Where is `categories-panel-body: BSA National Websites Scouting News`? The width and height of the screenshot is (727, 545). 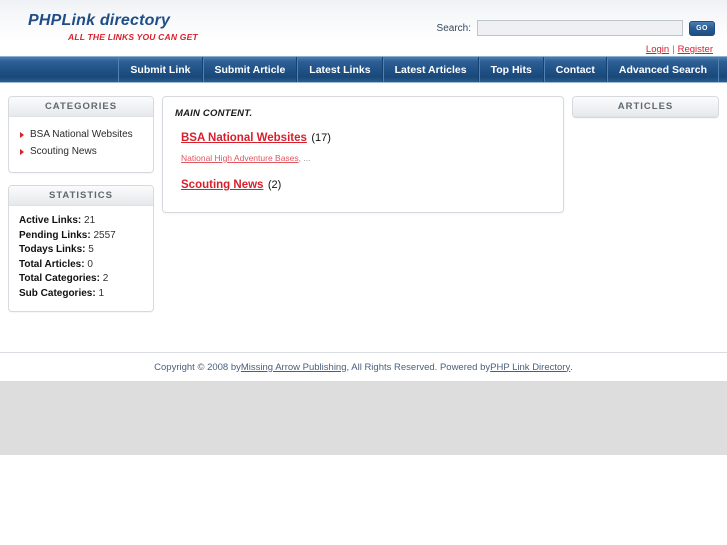
categories-panel-body: BSA National Websites Scouting News is located at coordinates (81, 144).